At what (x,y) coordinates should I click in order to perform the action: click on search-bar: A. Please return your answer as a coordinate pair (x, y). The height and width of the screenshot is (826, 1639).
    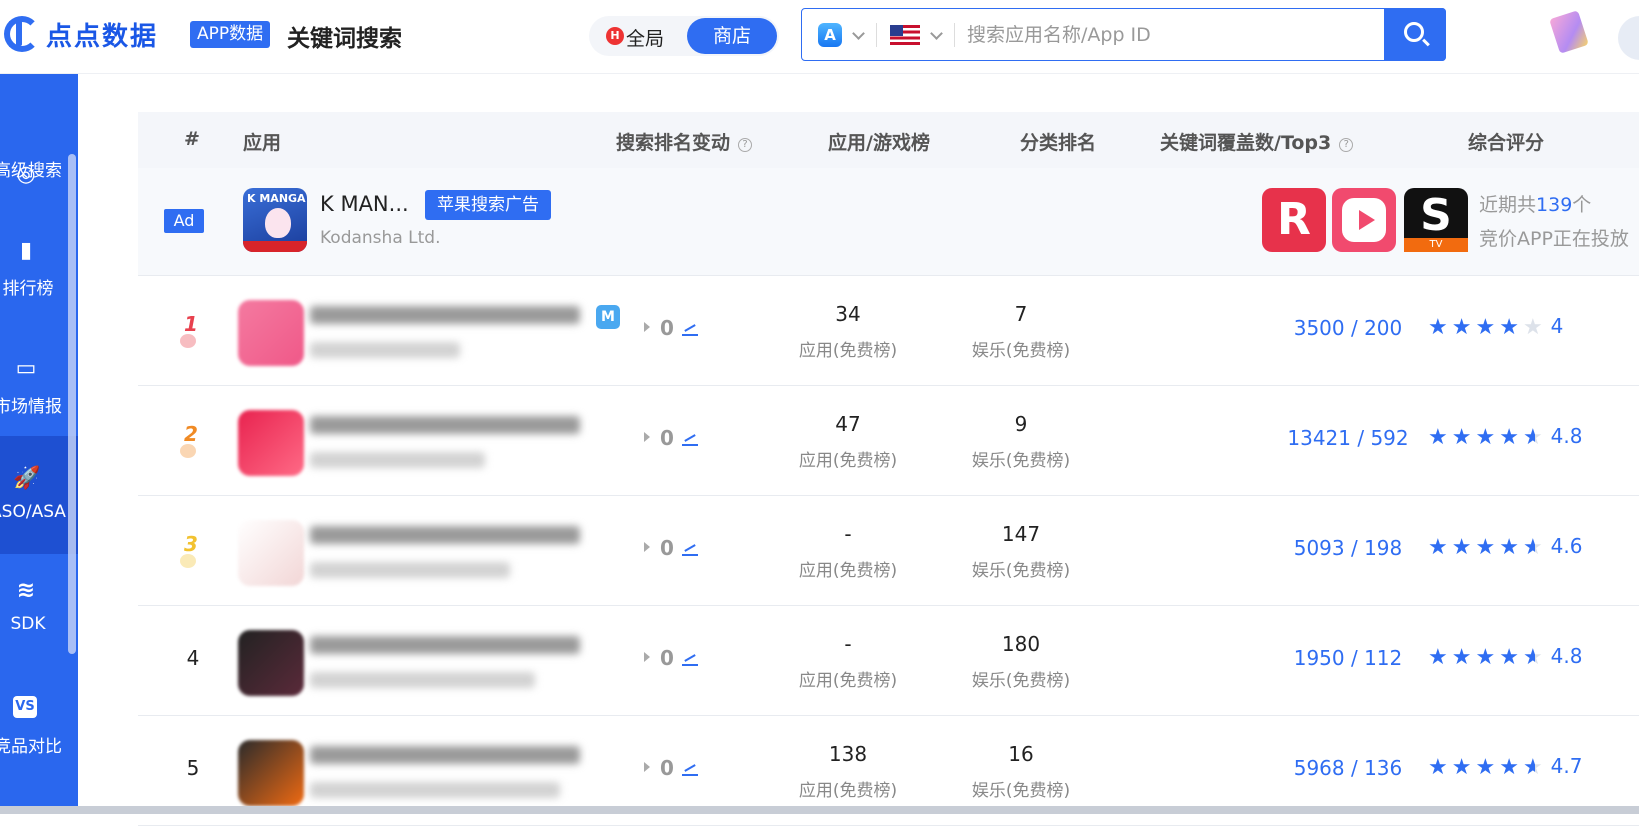
    Looking at the image, I should click on (1123, 34).